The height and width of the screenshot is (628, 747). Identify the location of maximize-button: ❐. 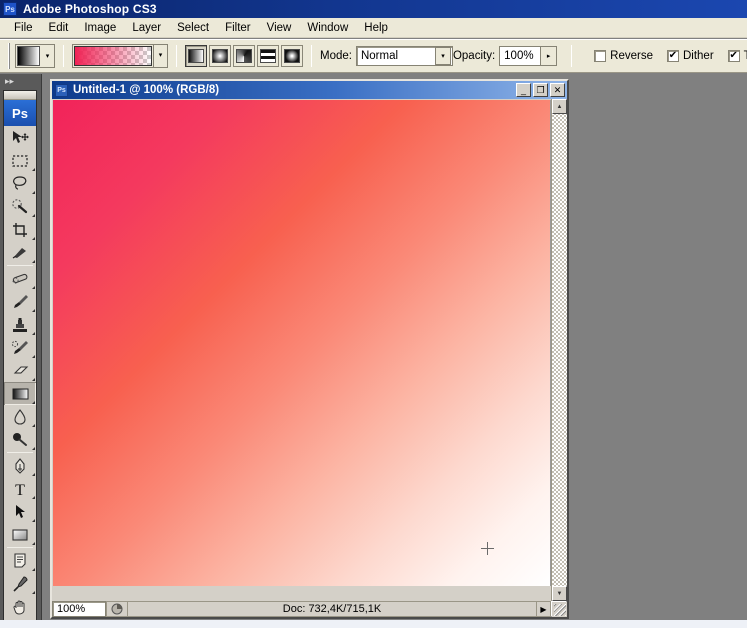
(540, 90).